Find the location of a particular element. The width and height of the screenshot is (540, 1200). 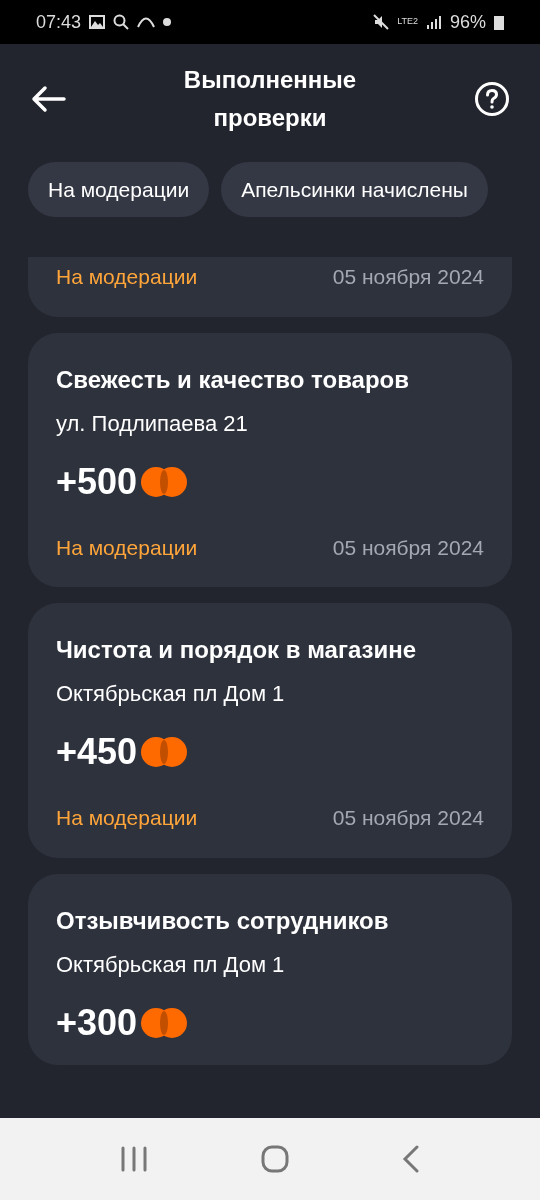

points-amount: +300 is located at coordinates (97, 1022).